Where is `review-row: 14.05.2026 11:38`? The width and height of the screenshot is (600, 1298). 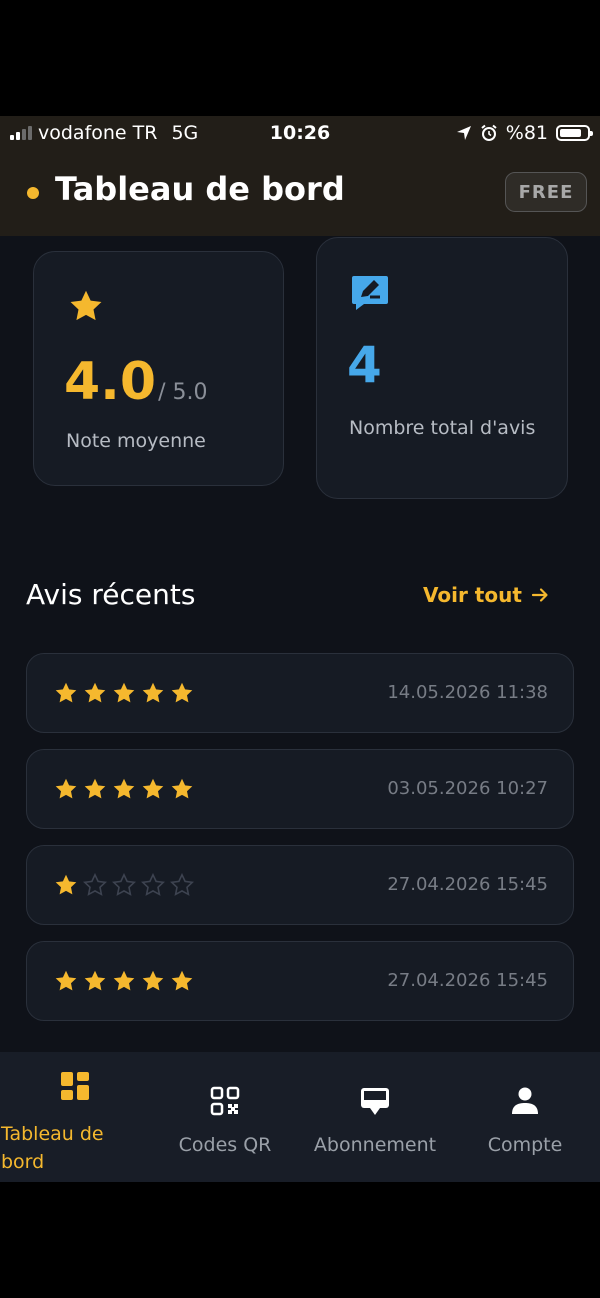 review-row: 14.05.2026 11:38 is located at coordinates (300, 693).